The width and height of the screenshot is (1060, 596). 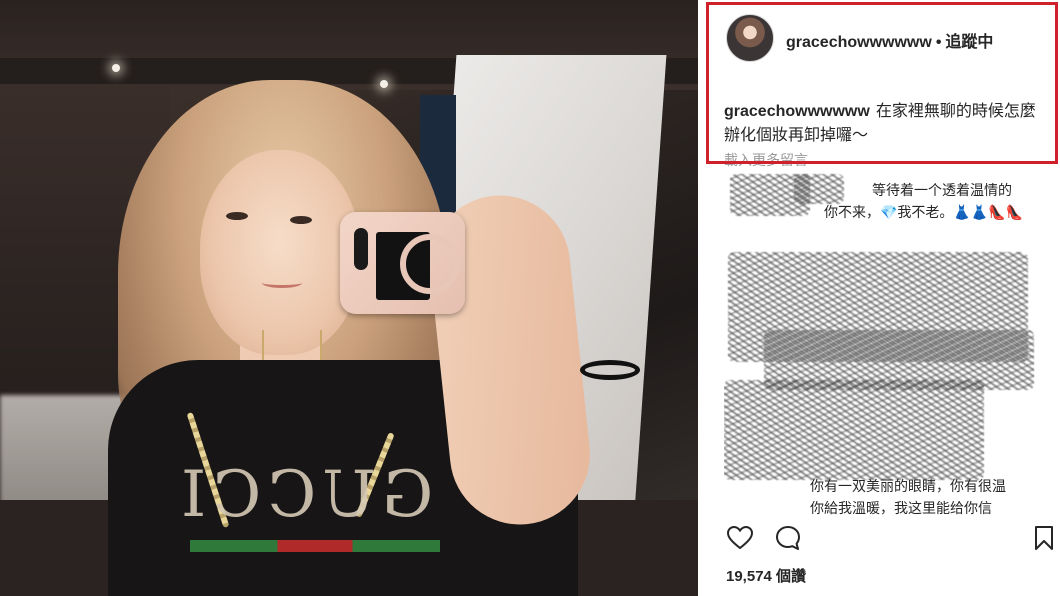 I want to click on mouth, so click(x=282, y=283).